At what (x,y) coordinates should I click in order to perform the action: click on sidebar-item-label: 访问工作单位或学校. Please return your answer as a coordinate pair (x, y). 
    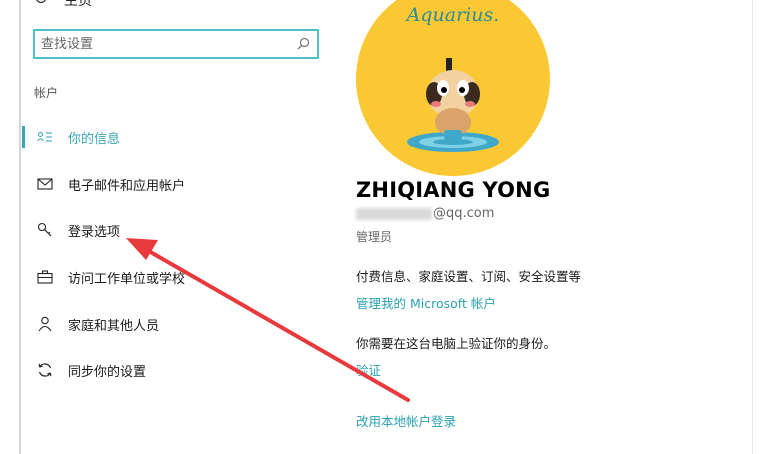
    Looking at the image, I should click on (127, 279).